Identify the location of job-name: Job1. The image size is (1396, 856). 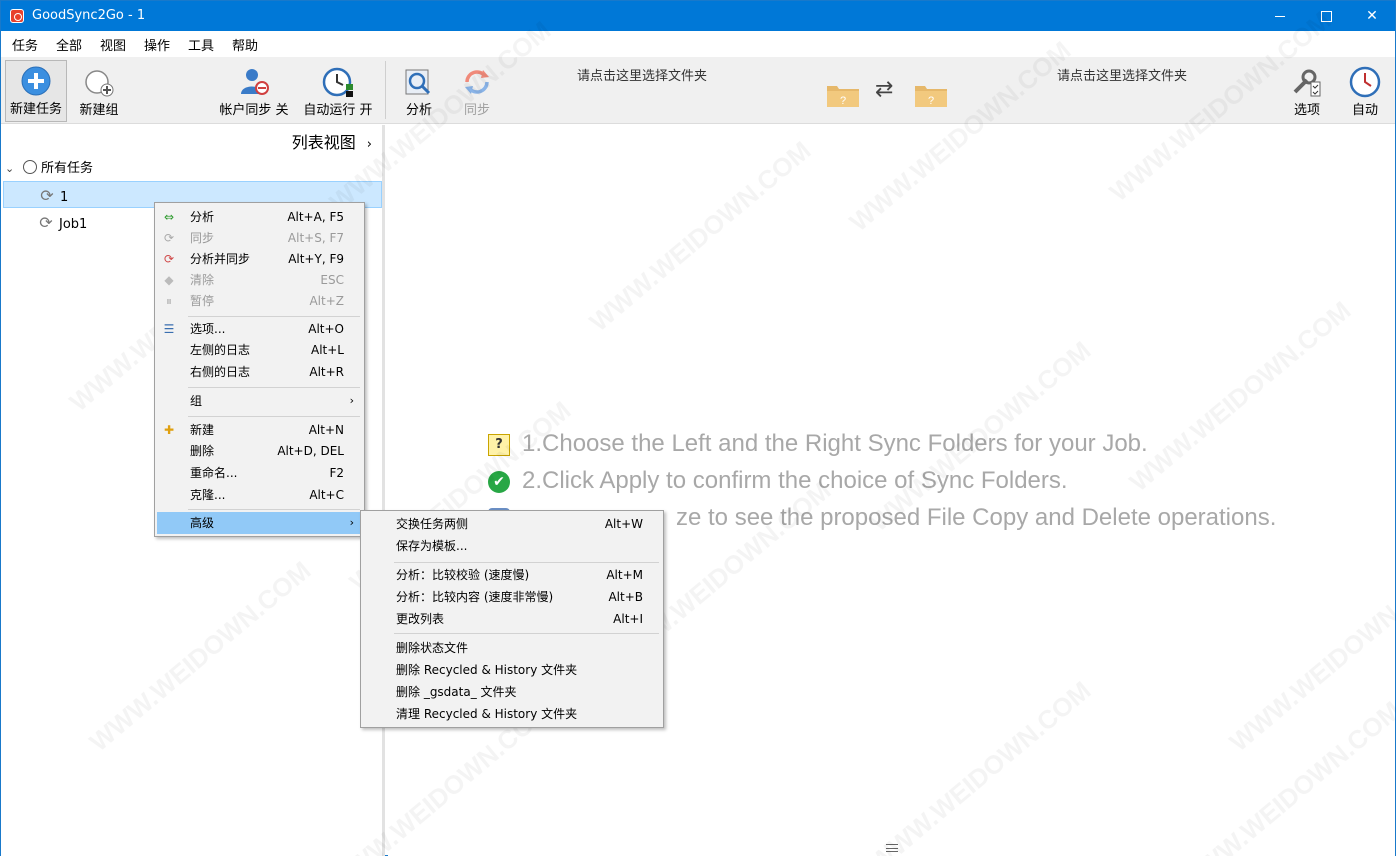
(73, 224).